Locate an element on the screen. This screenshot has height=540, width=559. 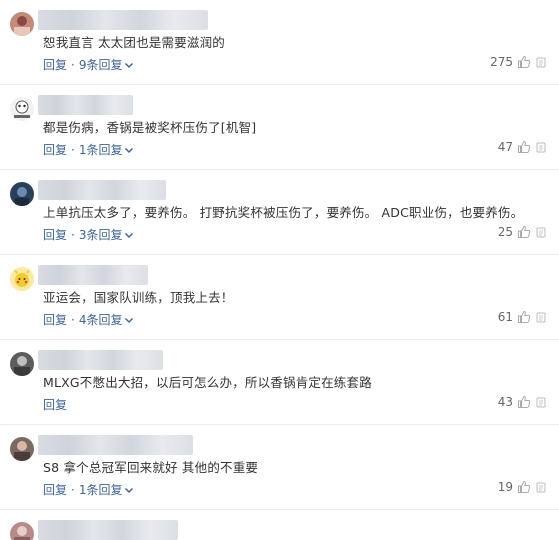
like-count-group: 43 is located at coordinates (514, 402).